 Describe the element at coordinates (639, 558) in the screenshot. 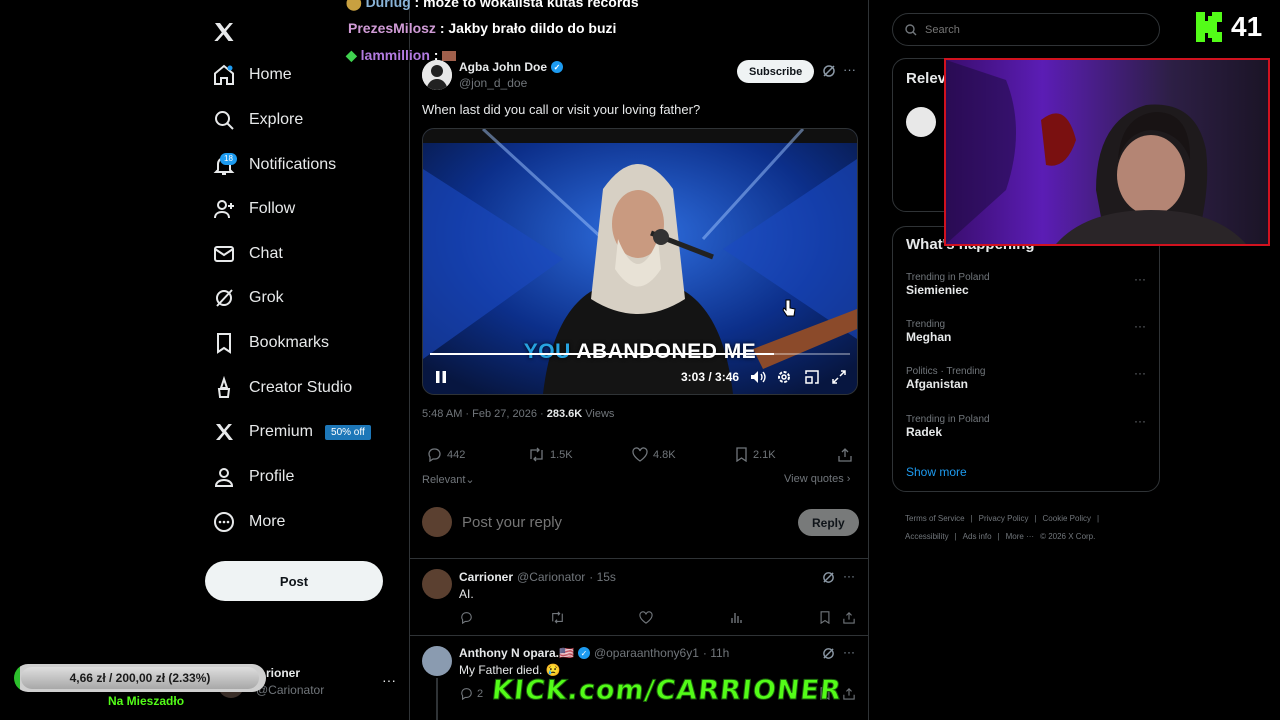

I see `divider` at that location.